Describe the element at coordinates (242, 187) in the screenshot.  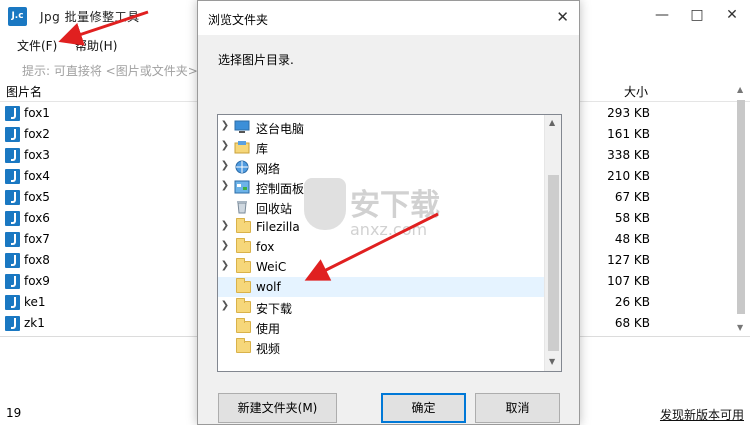
I see `control-panel-icon` at that location.